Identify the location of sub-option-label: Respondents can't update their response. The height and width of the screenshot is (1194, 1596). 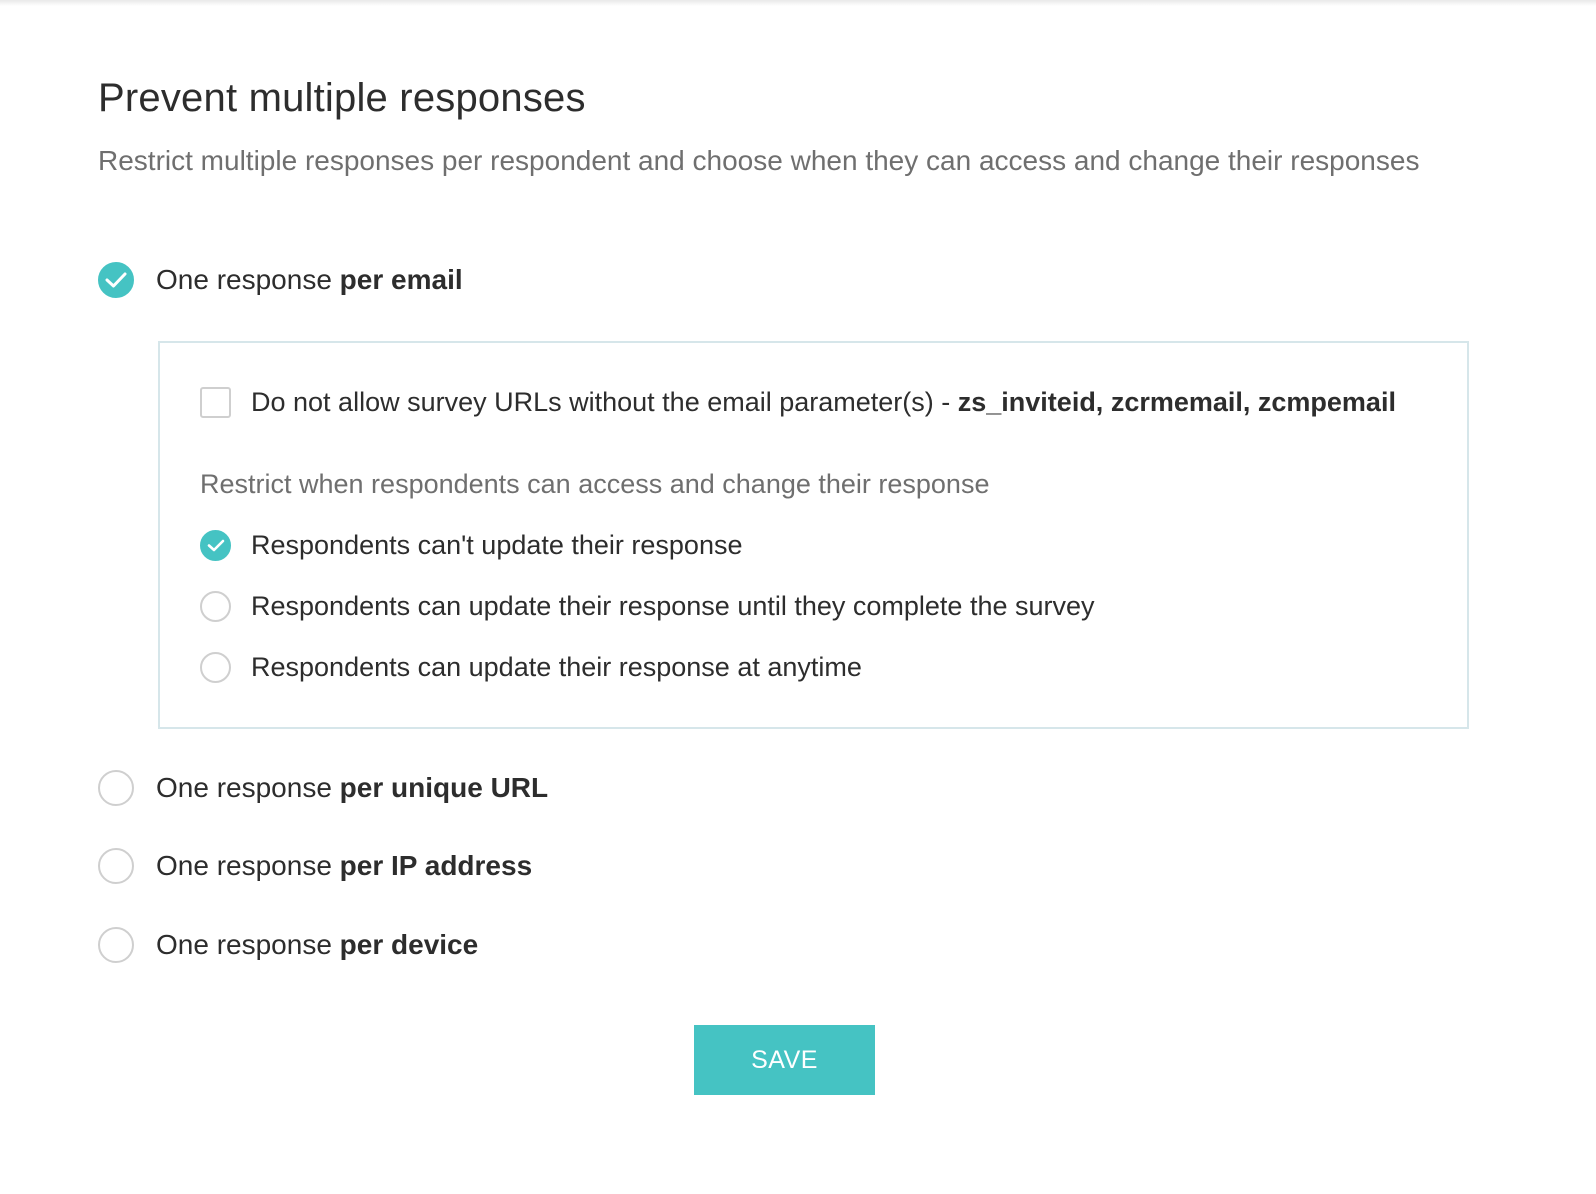
(497, 545).